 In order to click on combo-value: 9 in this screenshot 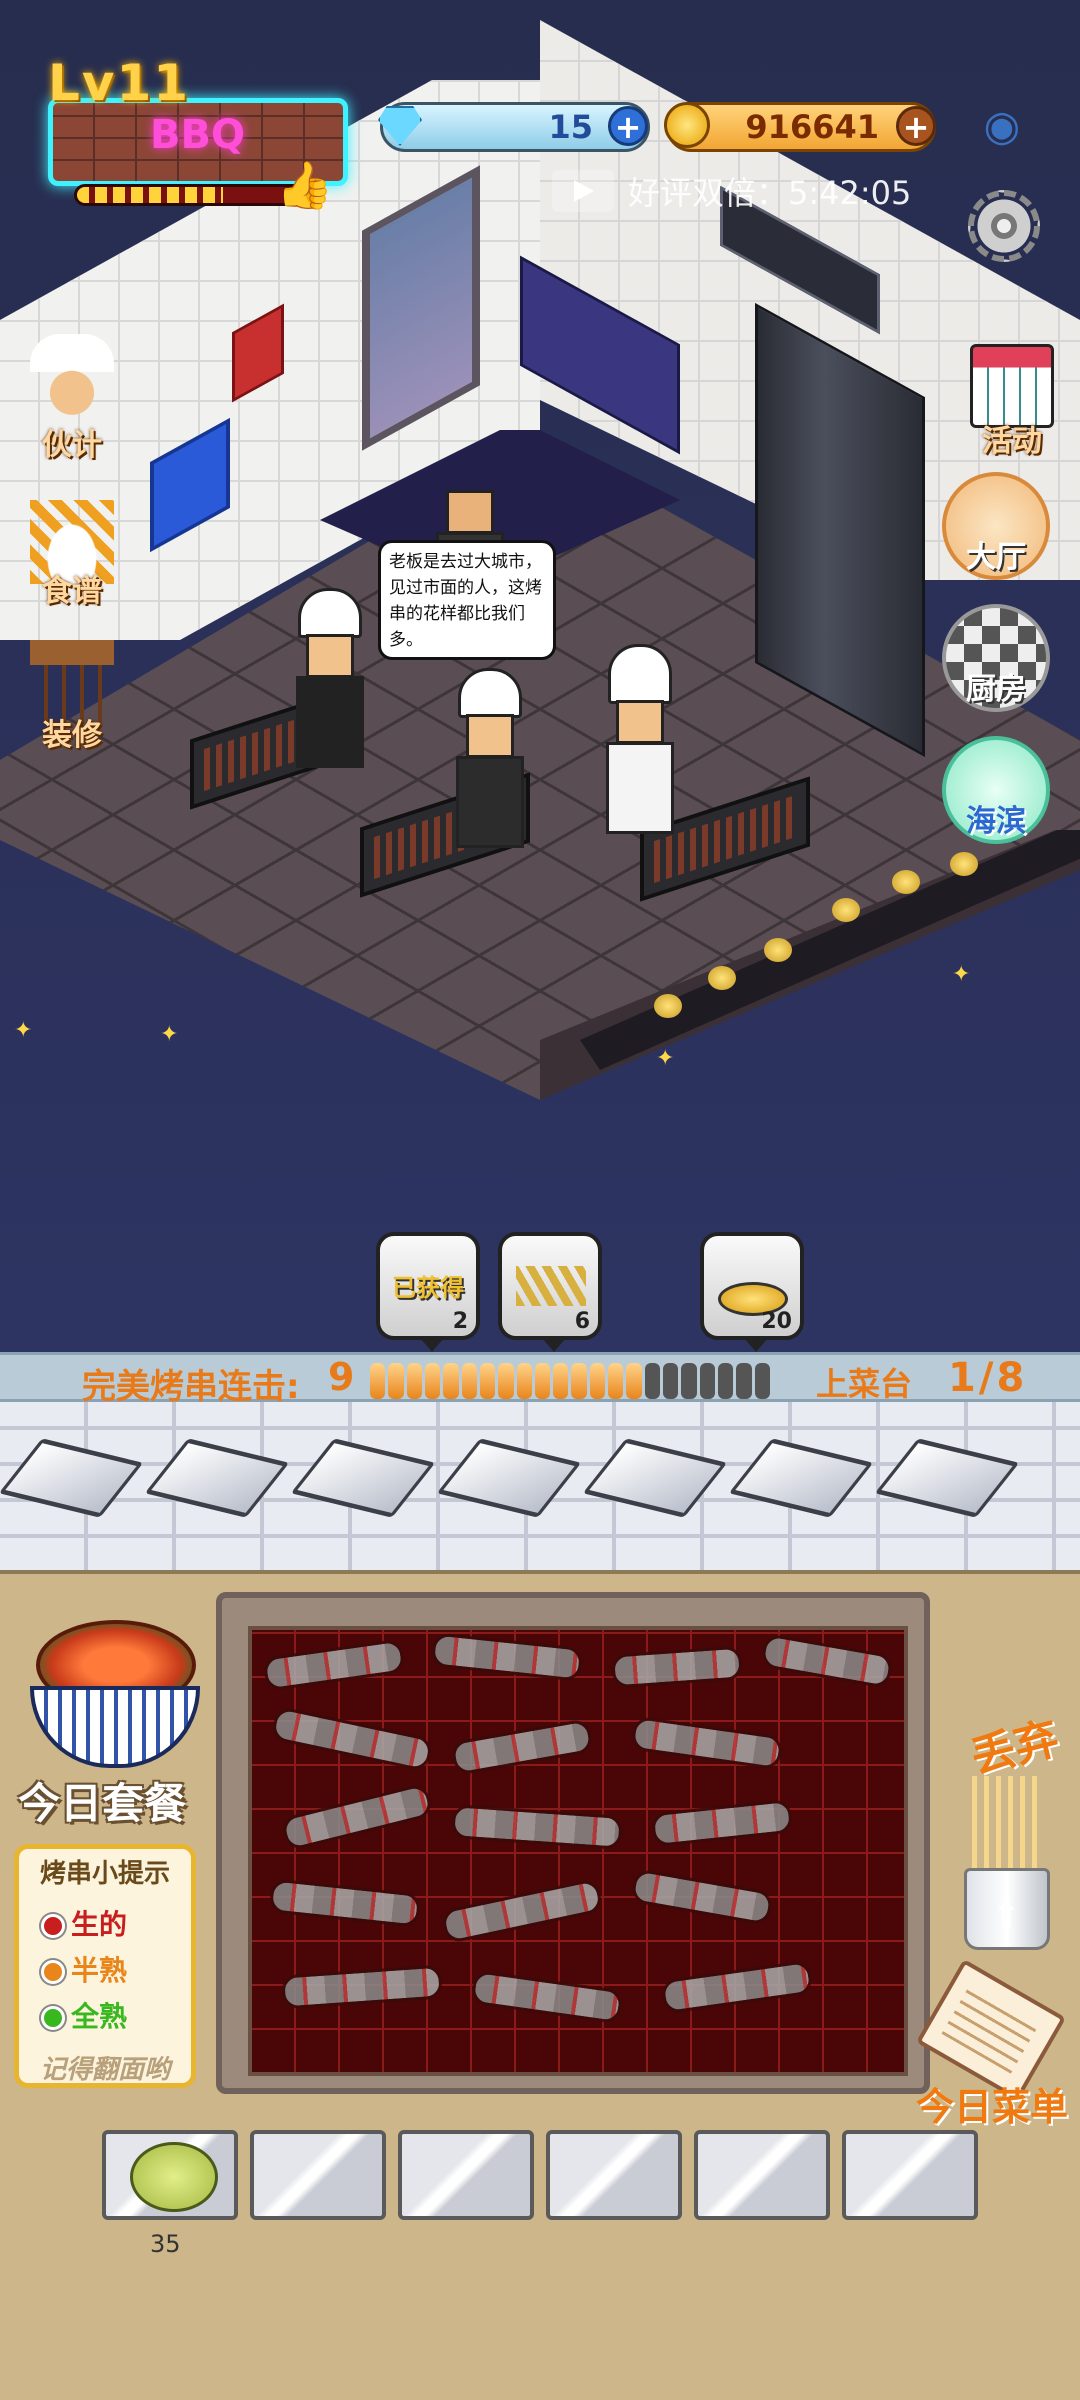, I will do `click(341, 1377)`.